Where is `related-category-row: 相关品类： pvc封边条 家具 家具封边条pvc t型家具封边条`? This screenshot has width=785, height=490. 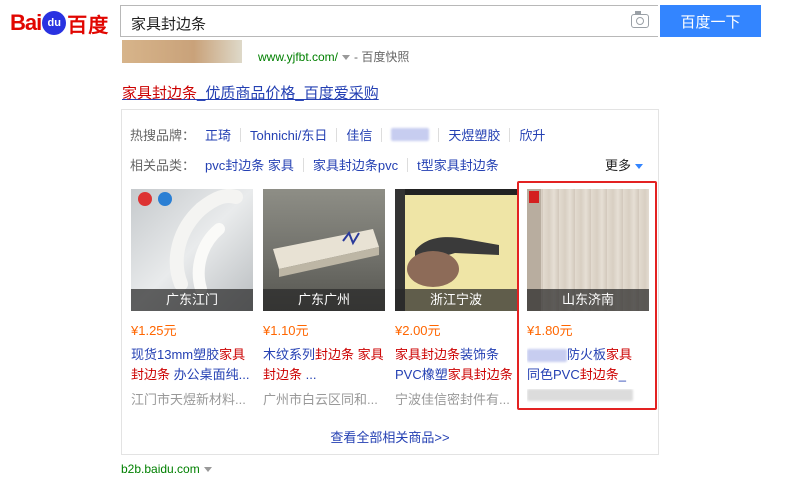 related-category-row: 相关品类： pvc封边条 家具 家具封边条pvc t型家具封边条 is located at coordinates (314, 164).